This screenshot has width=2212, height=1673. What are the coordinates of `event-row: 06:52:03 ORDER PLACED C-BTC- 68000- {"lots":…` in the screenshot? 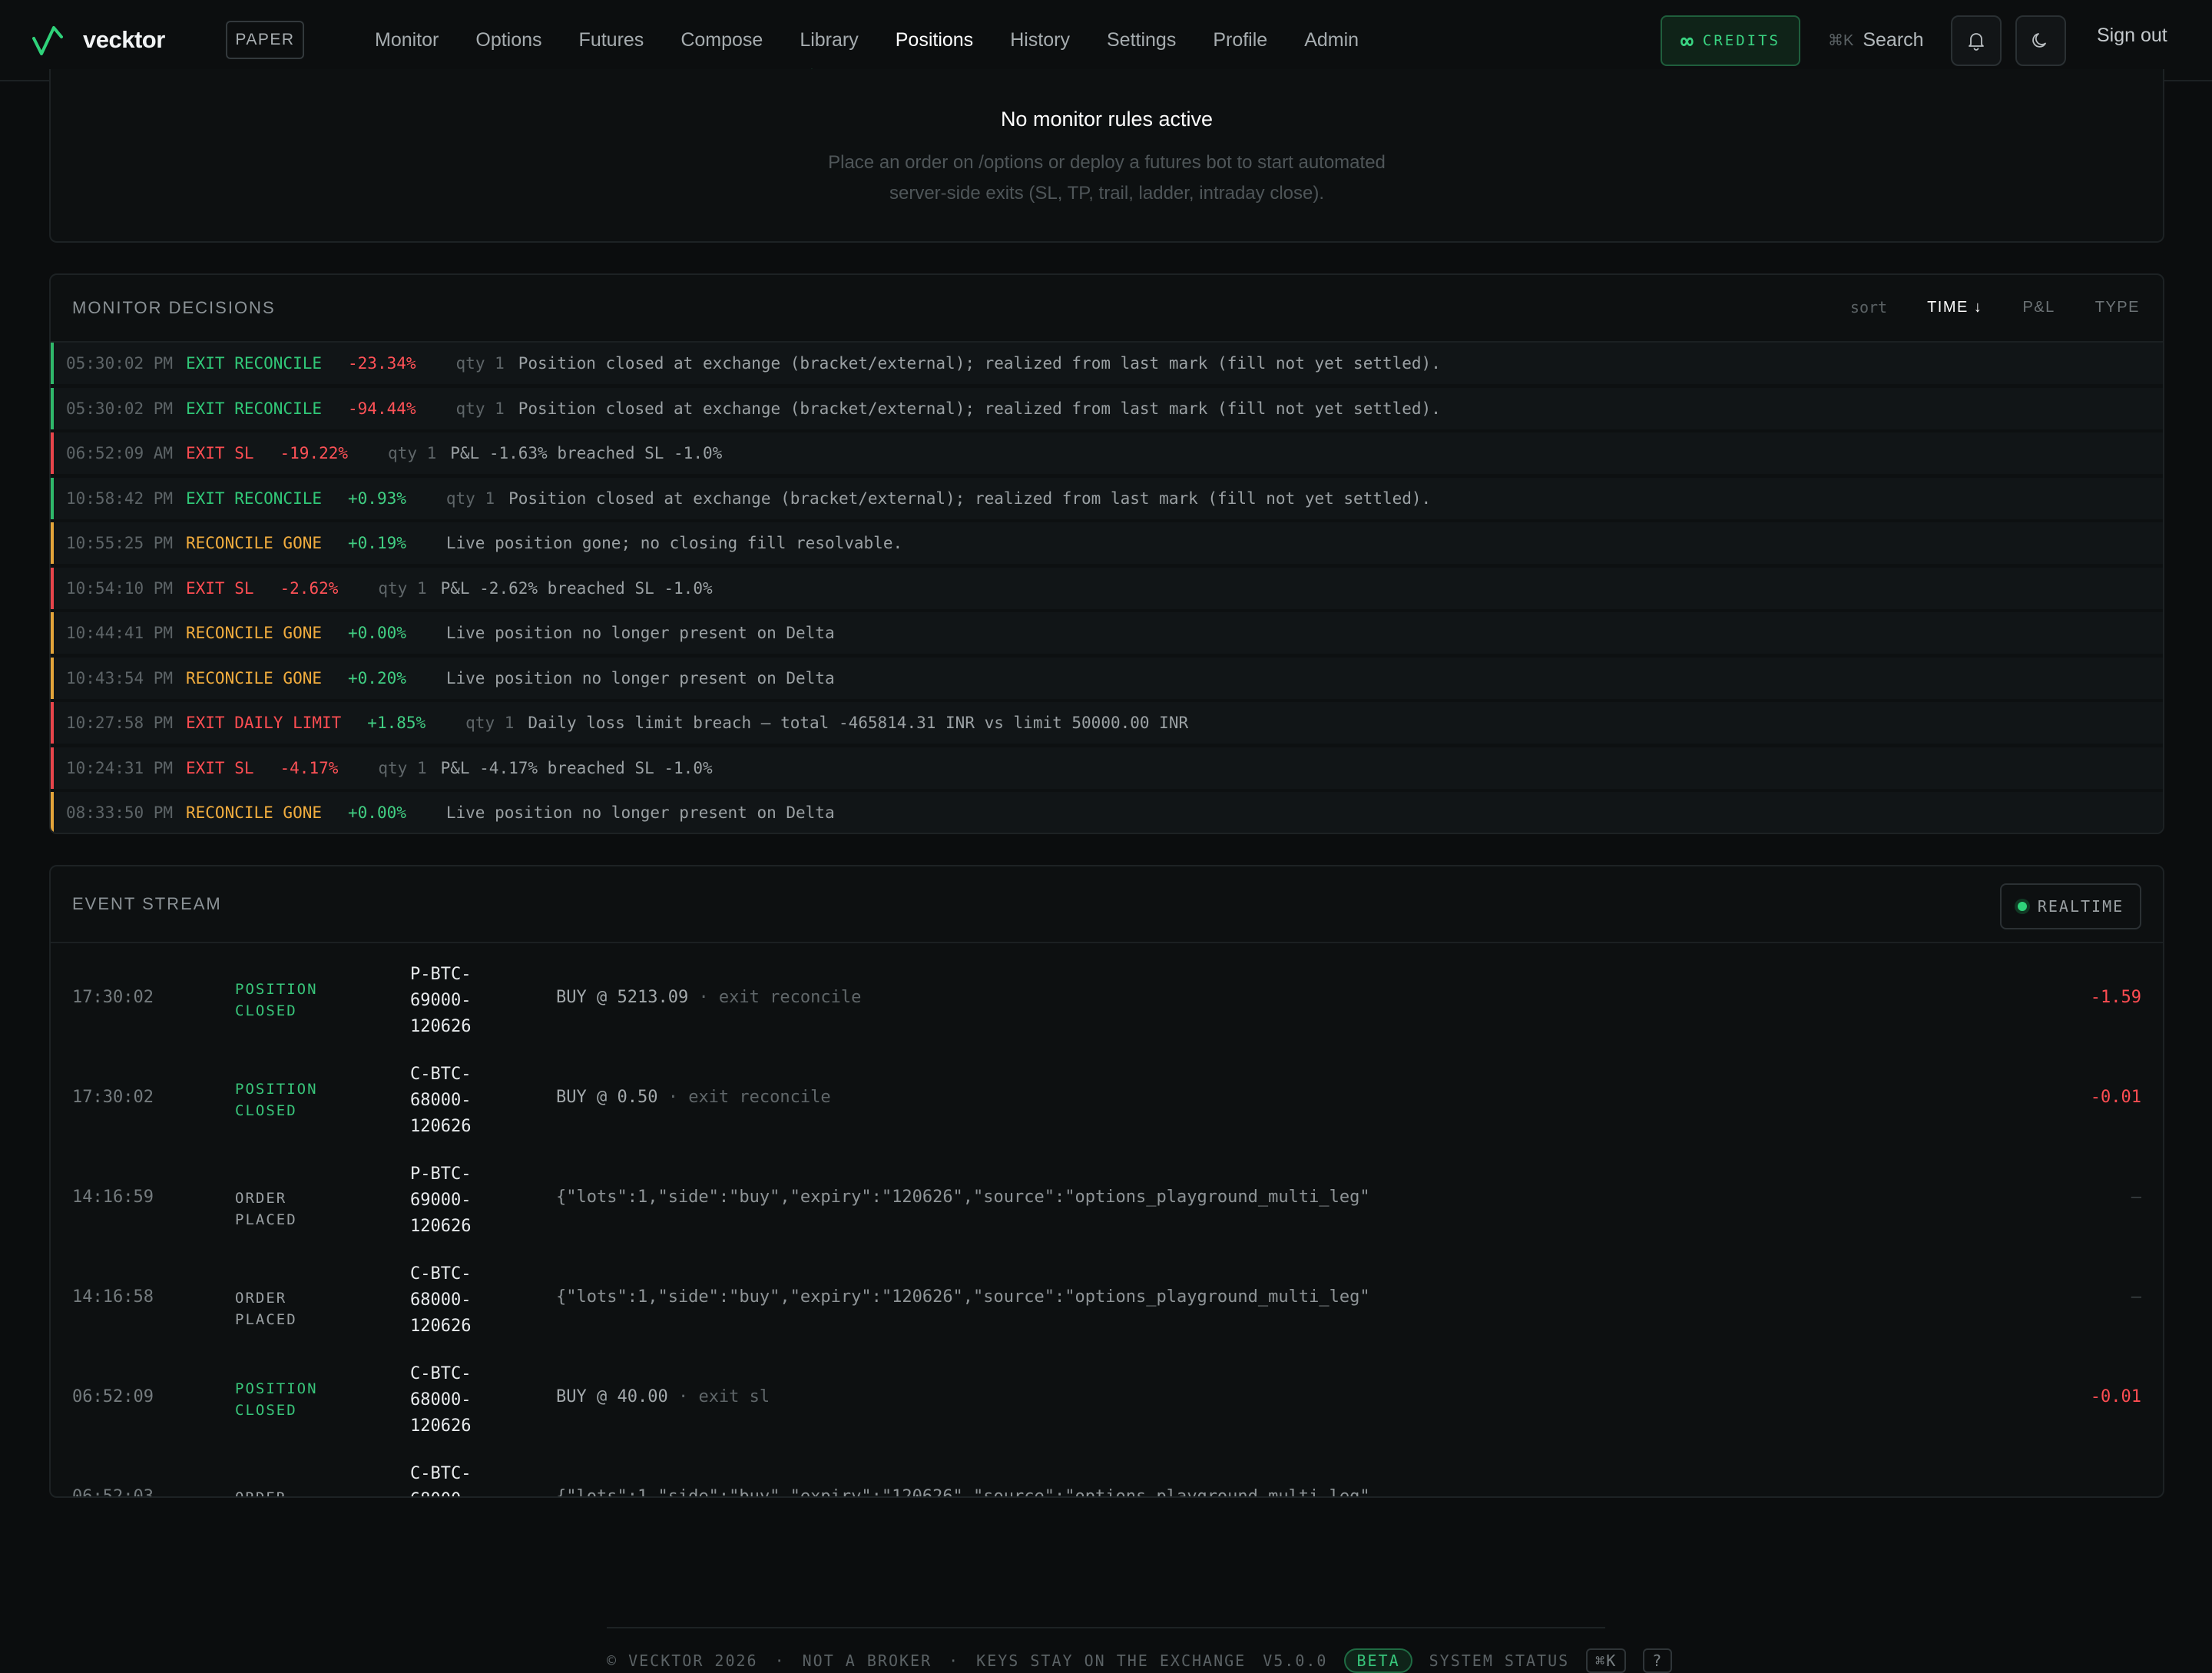 It's located at (1107, 1474).